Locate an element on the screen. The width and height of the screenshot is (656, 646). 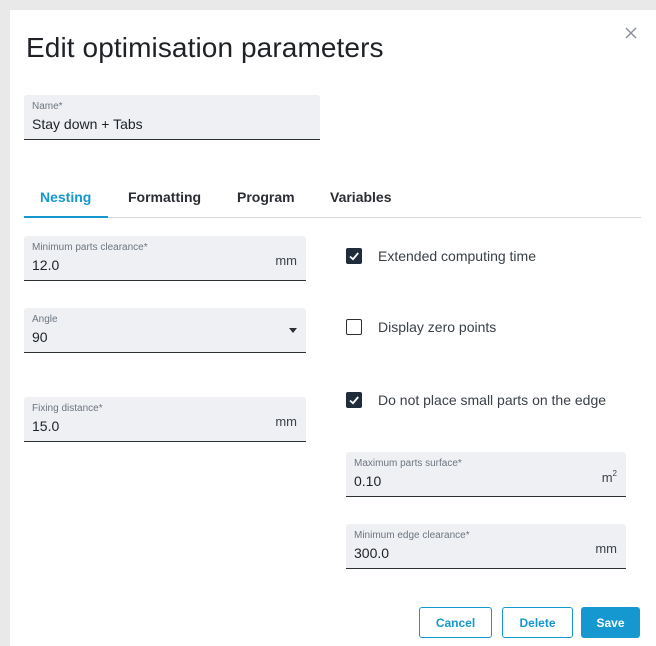
display-zero-points-label: Display zero points is located at coordinates (437, 327).